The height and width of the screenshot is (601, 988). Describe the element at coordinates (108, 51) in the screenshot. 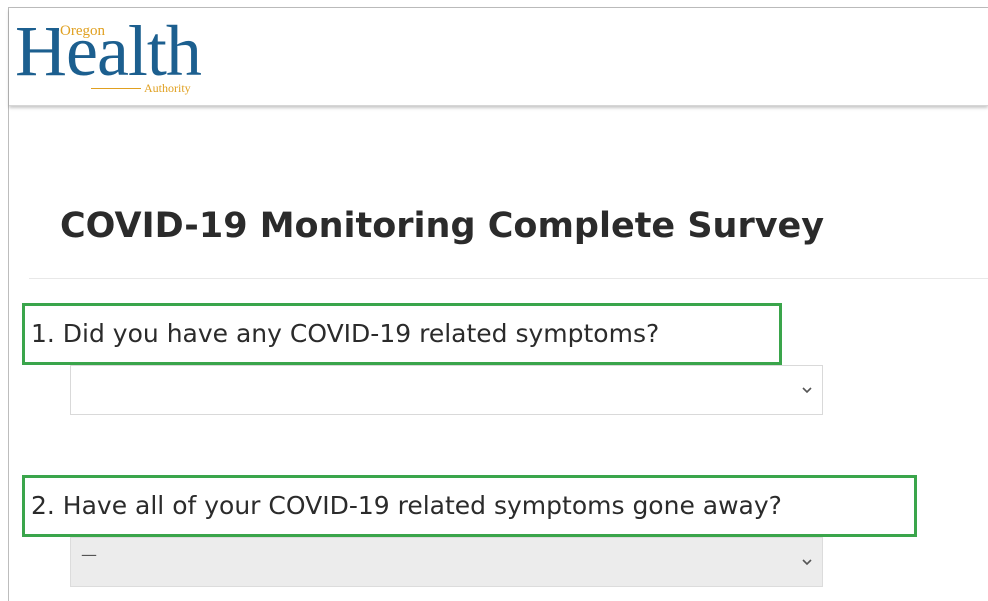

I see `logo-wordmark: Health` at that location.